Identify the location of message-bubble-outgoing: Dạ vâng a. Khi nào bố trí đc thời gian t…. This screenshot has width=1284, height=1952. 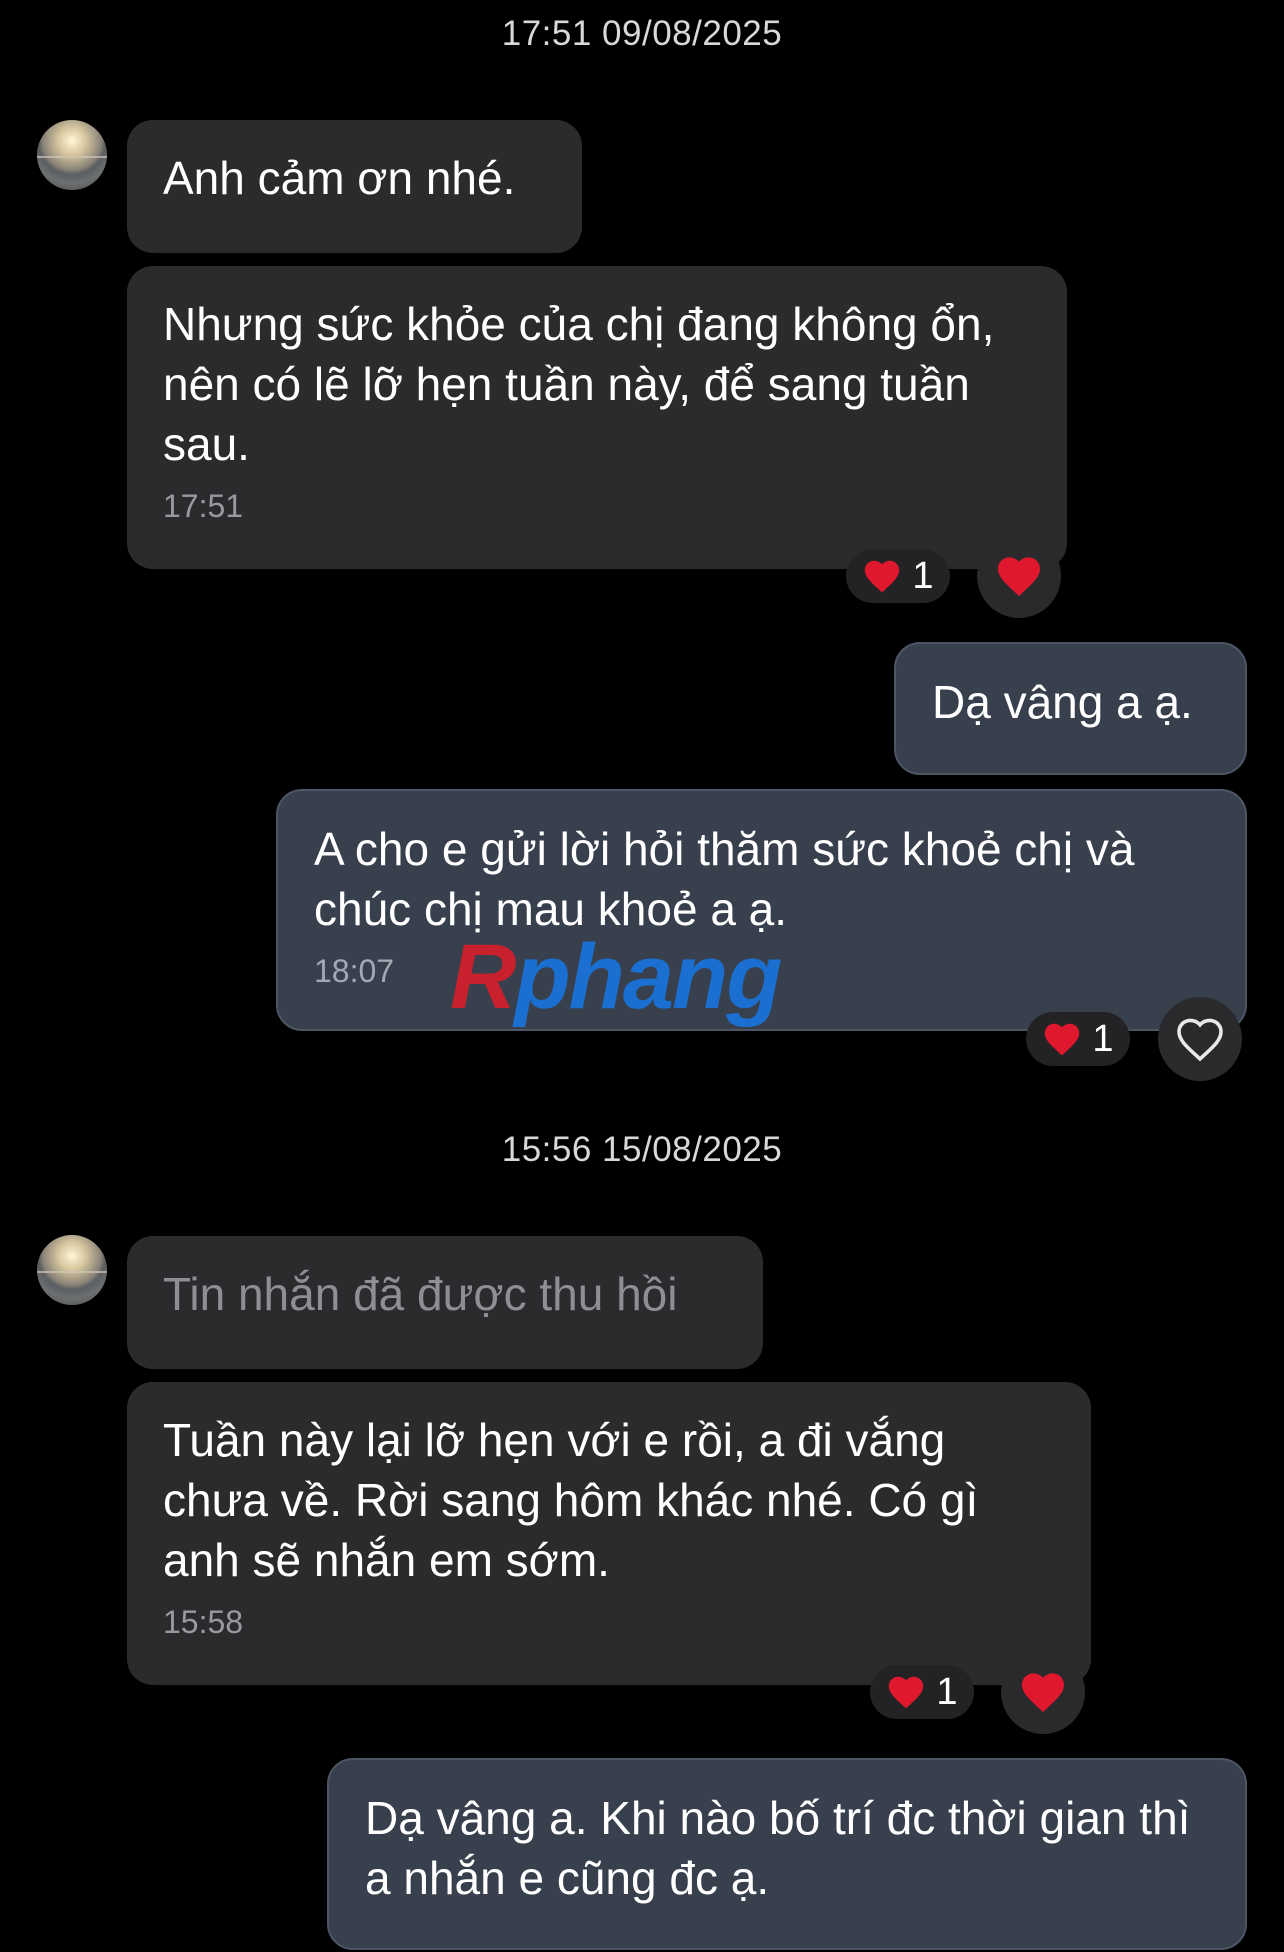
(787, 1854).